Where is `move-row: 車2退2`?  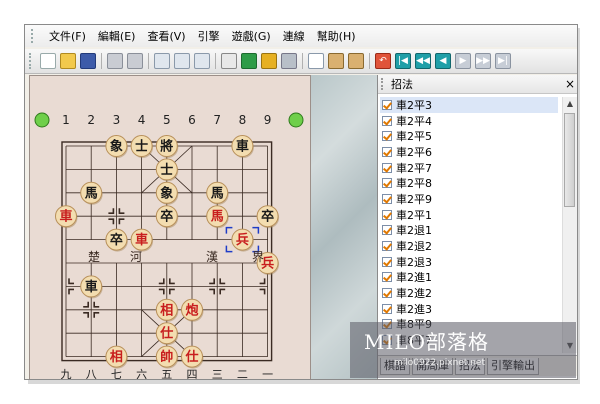 move-row: 車2退2 is located at coordinates (469, 246).